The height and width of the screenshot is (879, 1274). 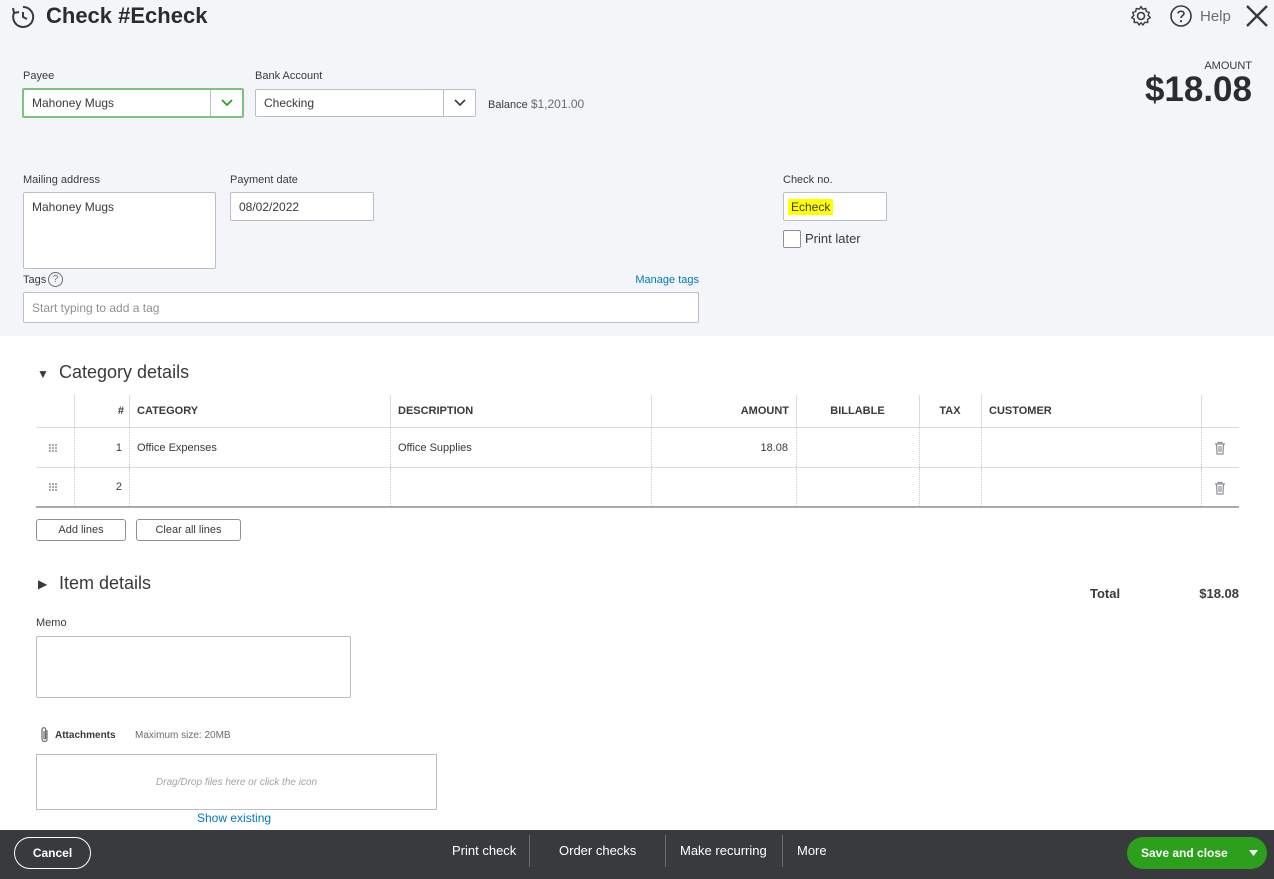 I want to click on payment-date-input: 08/02/2022, so click(x=302, y=206).